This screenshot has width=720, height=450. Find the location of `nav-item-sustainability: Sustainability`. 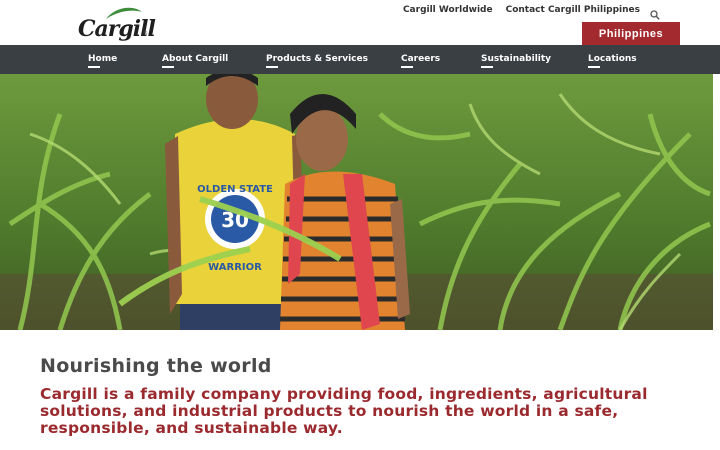

nav-item-sustainability: Sustainability is located at coordinates (516, 59).